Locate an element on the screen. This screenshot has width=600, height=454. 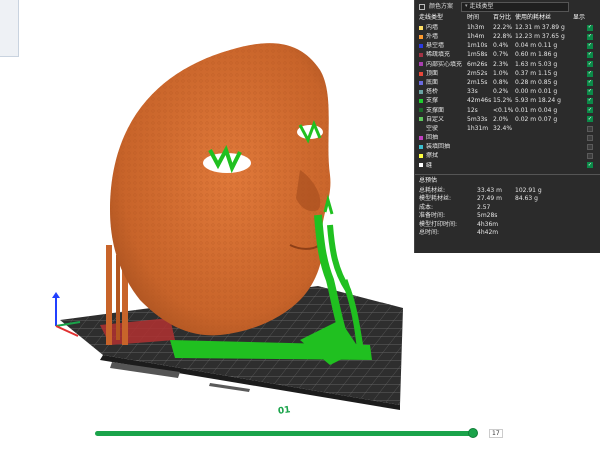
legend-percent: 0.2% is located at coordinates (501, 92).